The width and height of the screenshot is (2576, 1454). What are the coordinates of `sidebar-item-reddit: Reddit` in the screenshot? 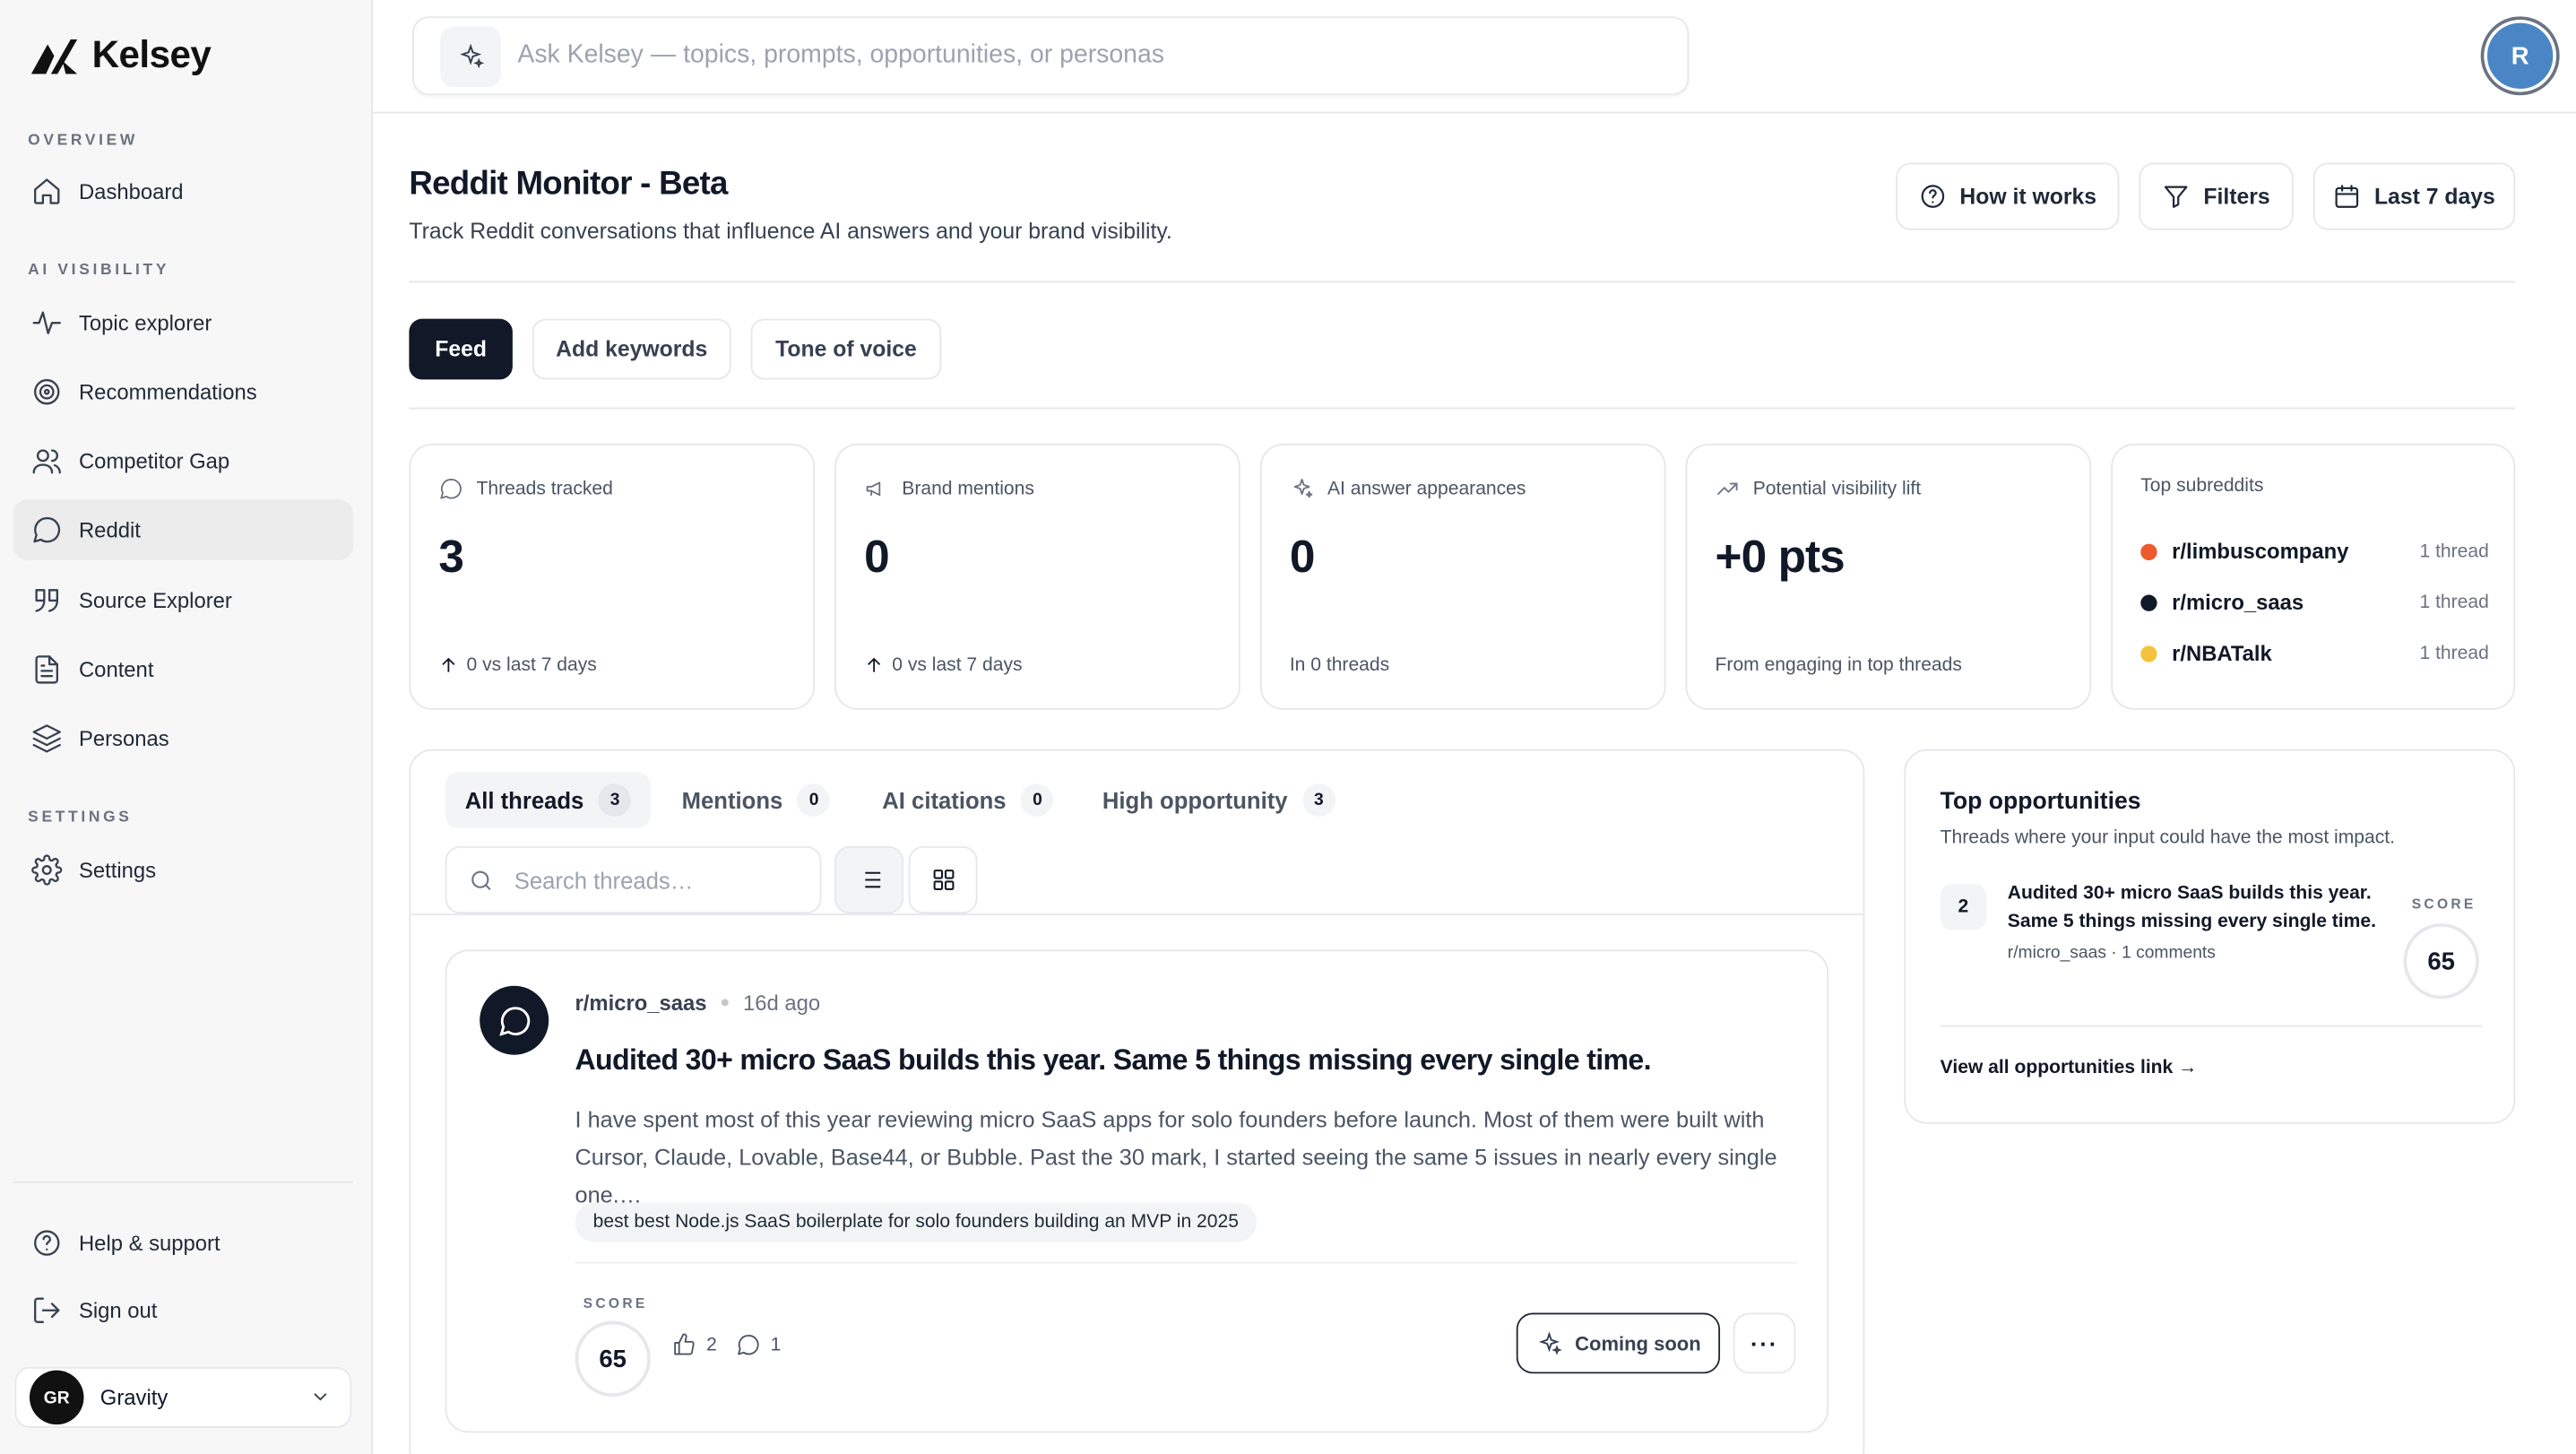 It's located at (183, 530).